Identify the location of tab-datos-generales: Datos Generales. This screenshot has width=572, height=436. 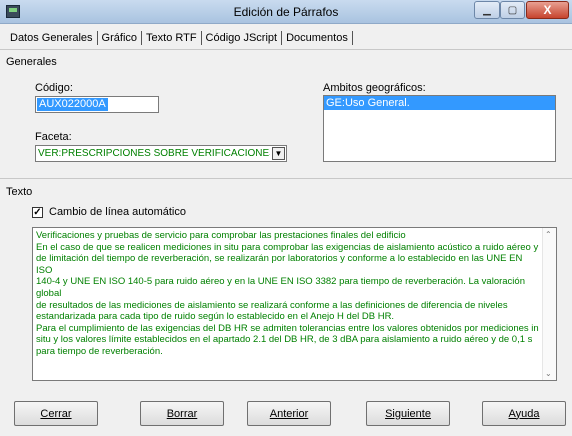
(51, 38).